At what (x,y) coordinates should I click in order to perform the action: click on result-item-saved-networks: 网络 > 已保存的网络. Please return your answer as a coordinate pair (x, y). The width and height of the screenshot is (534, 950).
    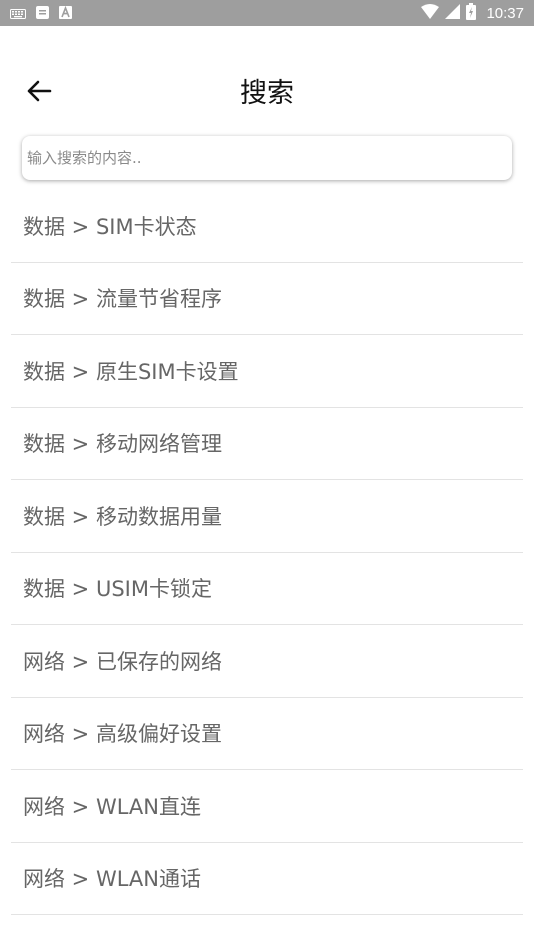
    Looking at the image, I should click on (267, 661).